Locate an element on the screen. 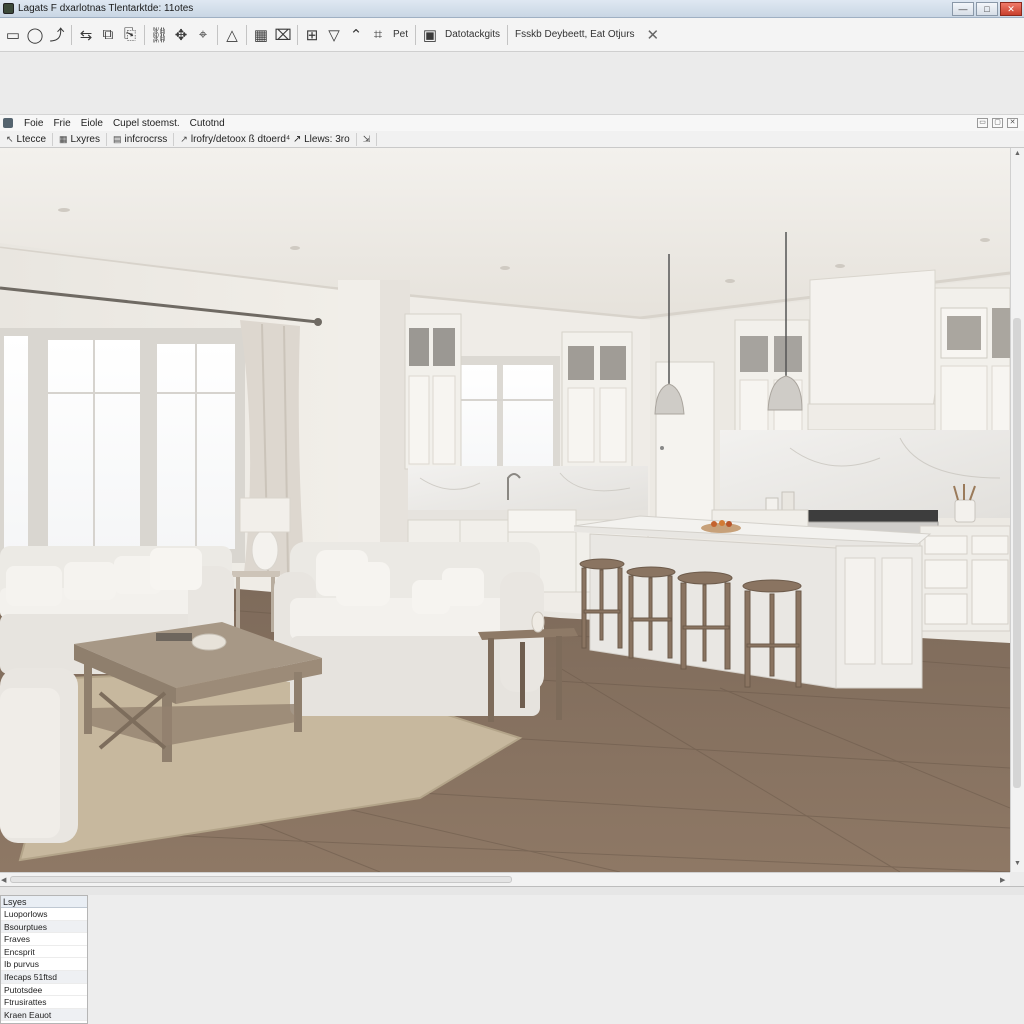 The width and height of the screenshot is (1024, 1024). layer-item: Putotsdee is located at coordinates (44, 990).